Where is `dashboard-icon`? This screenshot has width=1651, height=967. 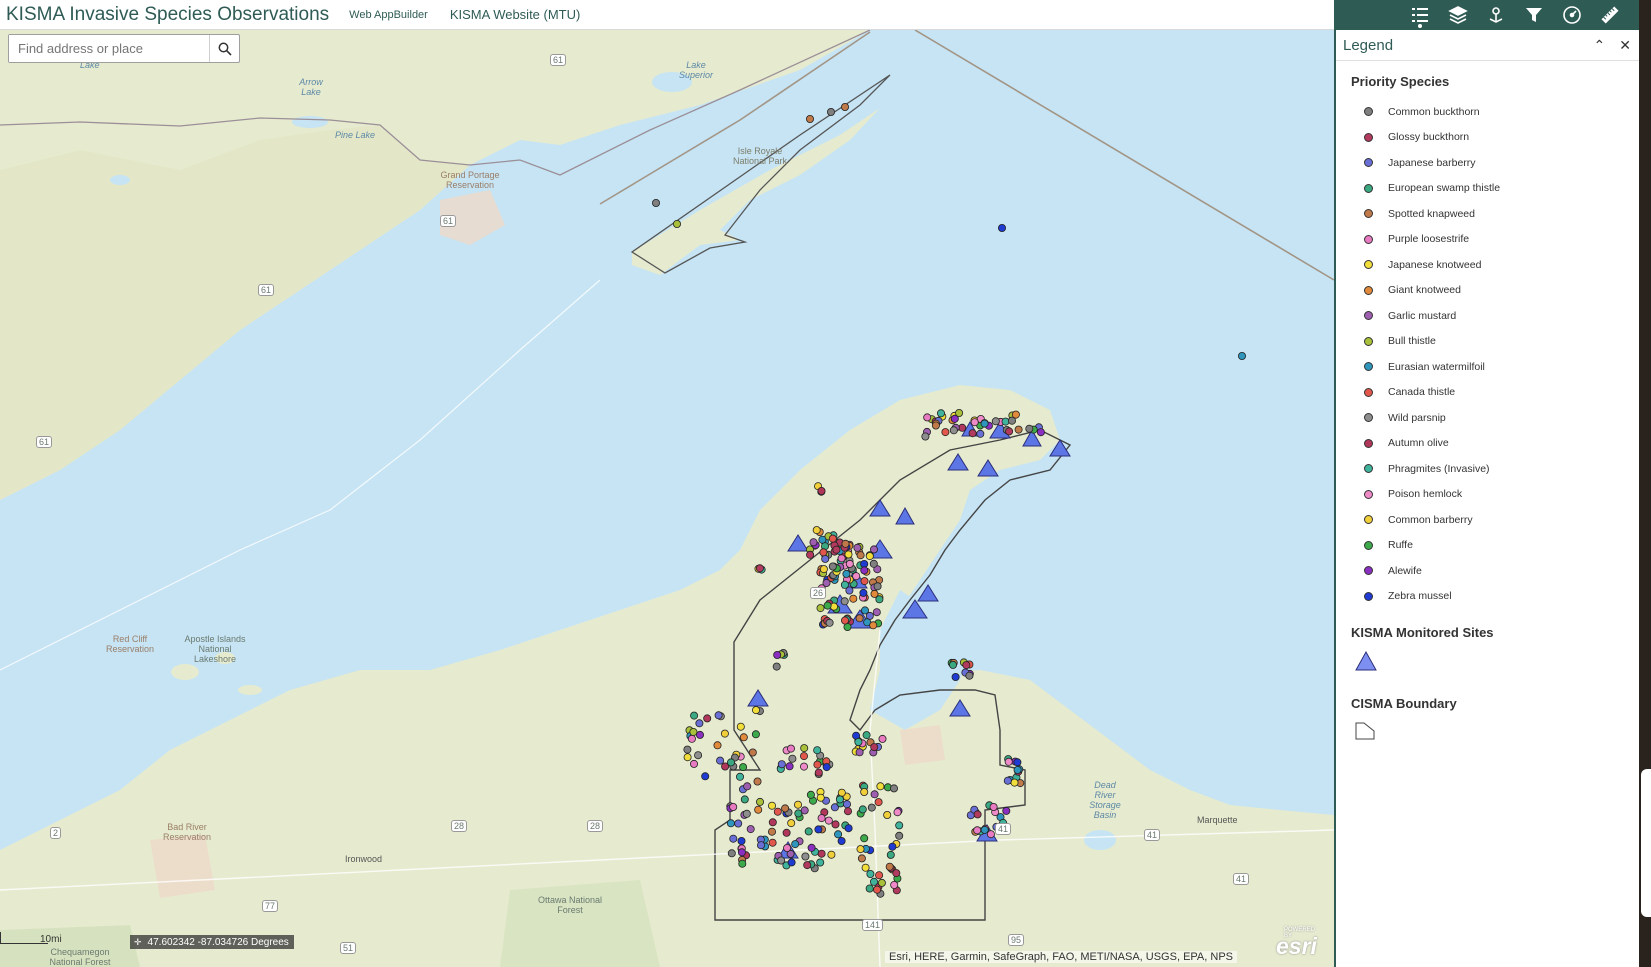
dashboard-icon is located at coordinates (1572, 15).